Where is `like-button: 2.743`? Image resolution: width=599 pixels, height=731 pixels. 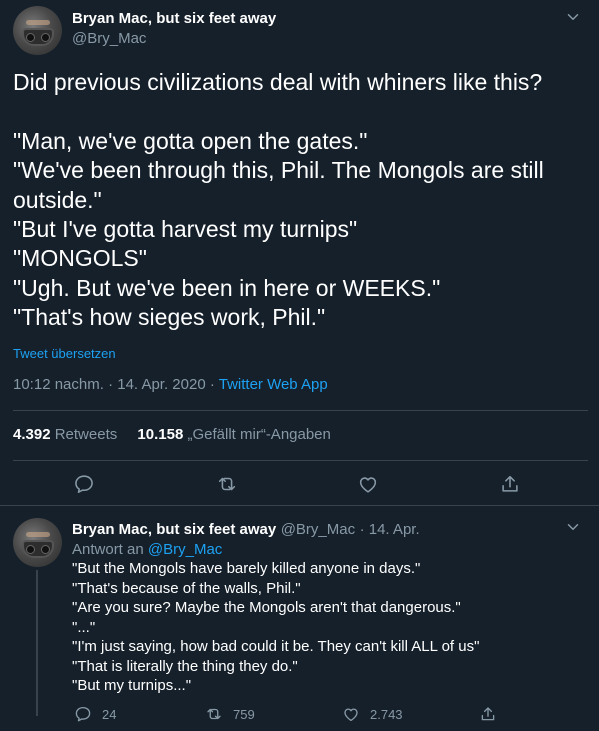 like-button: 2.743 is located at coordinates (372, 714).